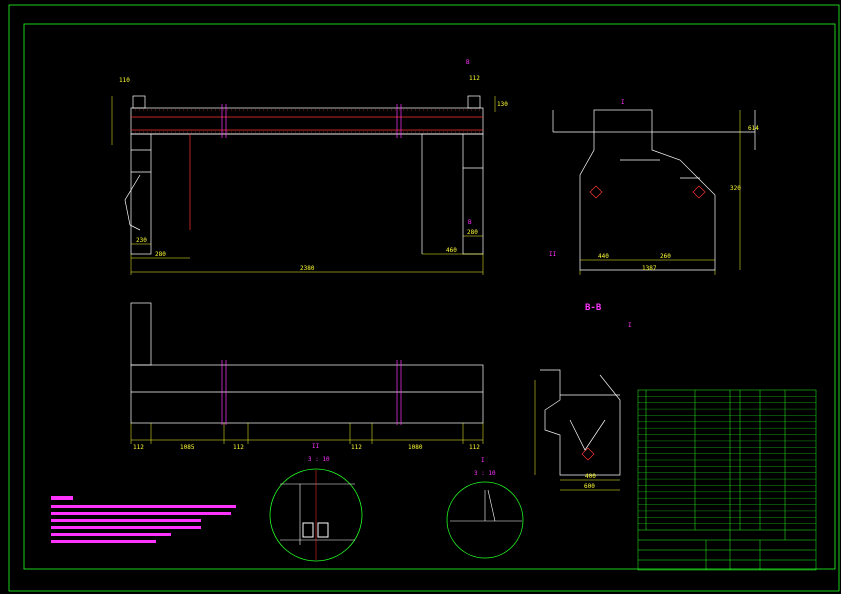 This screenshot has height=594, width=841. I want to click on right-offset-dim: 460, so click(451, 250).